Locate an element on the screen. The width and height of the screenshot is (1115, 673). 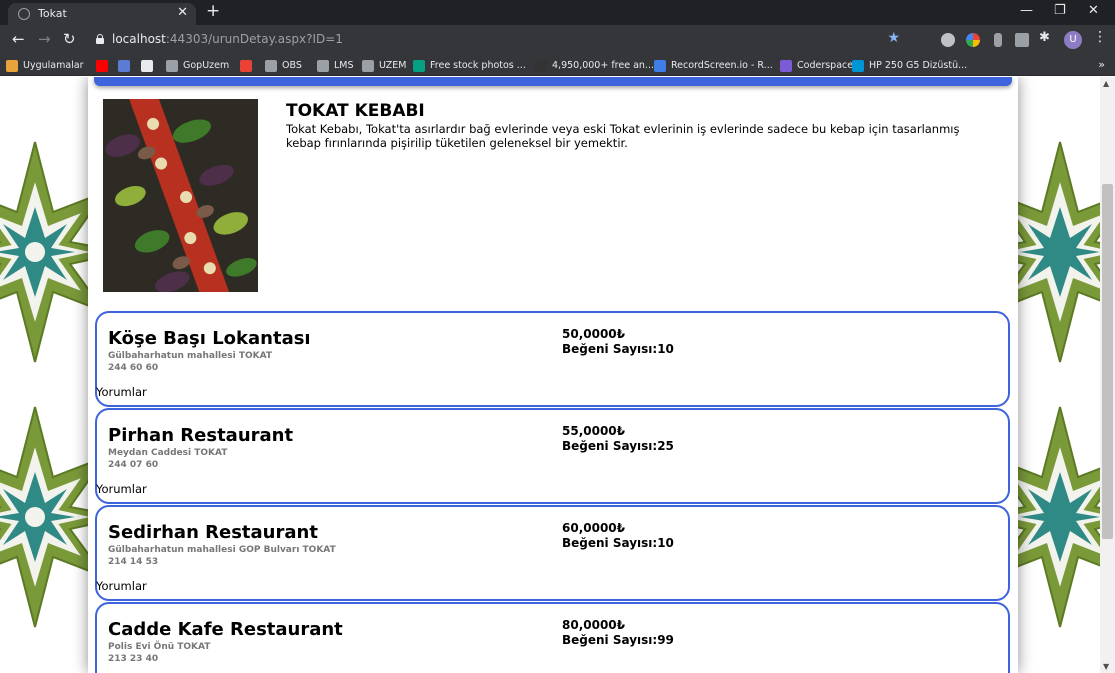
bookmark-label: Coderspace is located at coordinates (825, 65).